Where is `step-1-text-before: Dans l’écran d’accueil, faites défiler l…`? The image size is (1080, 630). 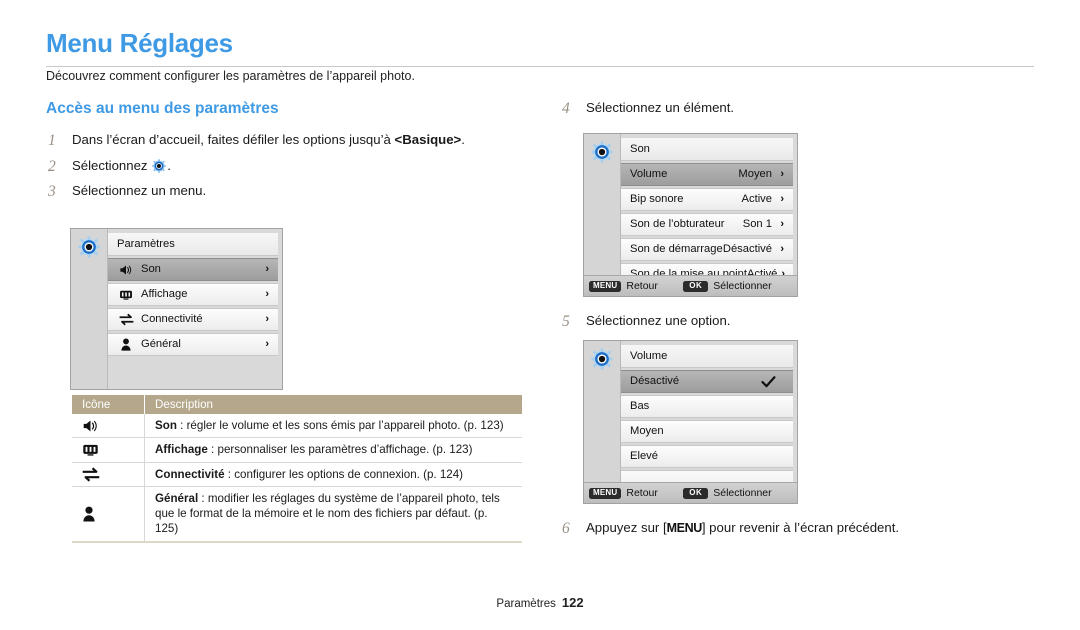 step-1-text-before: Dans l’écran d’accueil, faites défiler l… is located at coordinates (233, 139).